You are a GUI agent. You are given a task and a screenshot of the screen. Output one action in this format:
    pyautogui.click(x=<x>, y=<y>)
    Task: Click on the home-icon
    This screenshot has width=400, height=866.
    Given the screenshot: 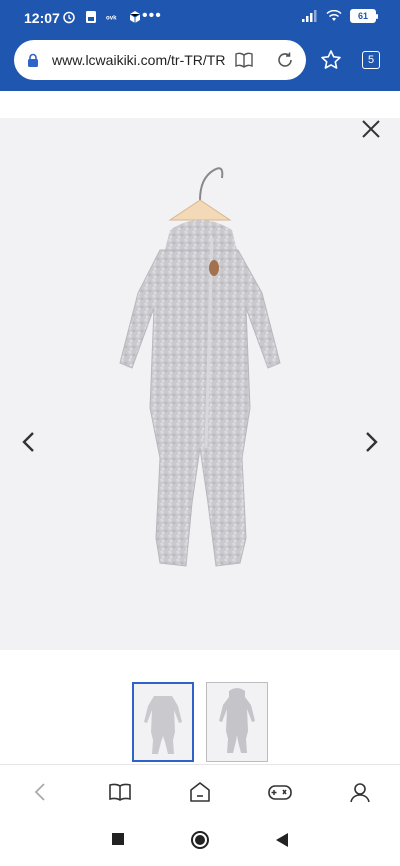 What is the action you would take?
    pyautogui.click(x=200, y=792)
    